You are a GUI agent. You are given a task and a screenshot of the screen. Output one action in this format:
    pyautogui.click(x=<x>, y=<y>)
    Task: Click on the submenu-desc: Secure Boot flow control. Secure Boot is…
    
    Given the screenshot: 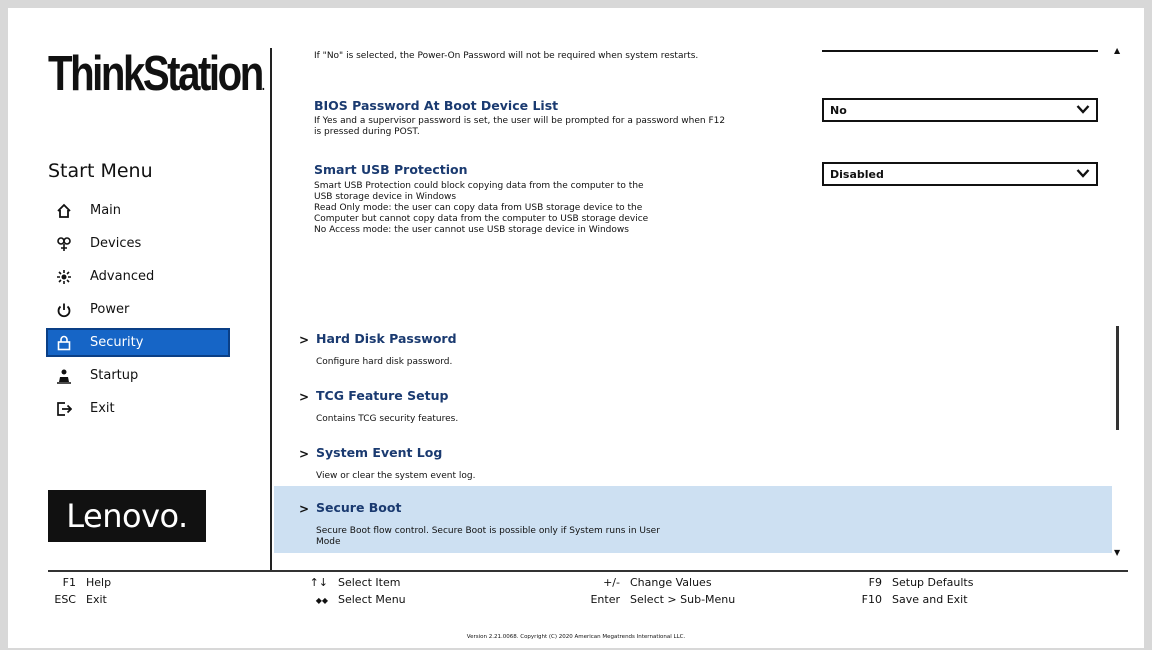 What is the action you would take?
    pyautogui.click(x=551, y=537)
    